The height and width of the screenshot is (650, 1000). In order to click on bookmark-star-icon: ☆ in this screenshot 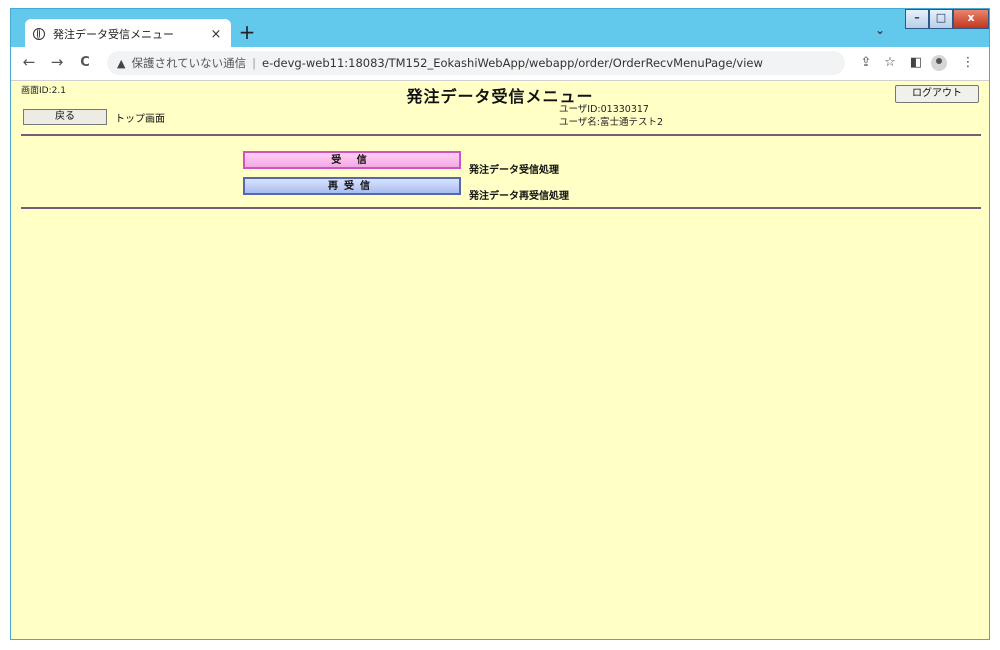, I will do `click(890, 62)`.